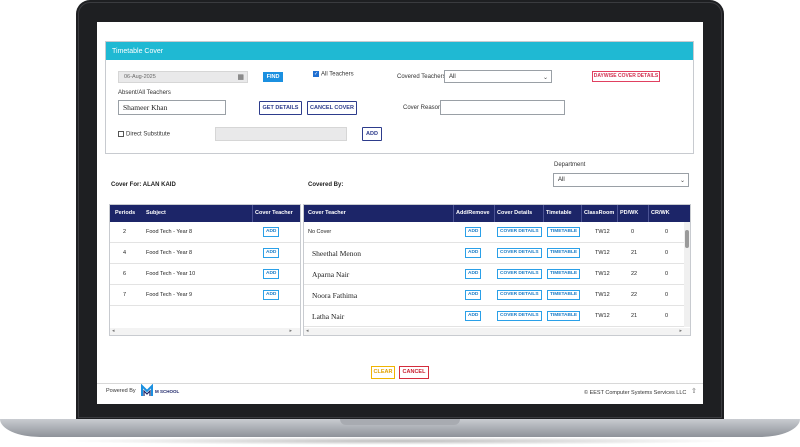 The height and width of the screenshot is (447, 800). I want to click on direct-substitute-checkbox-wrap: Direct Substitute, so click(144, 134).